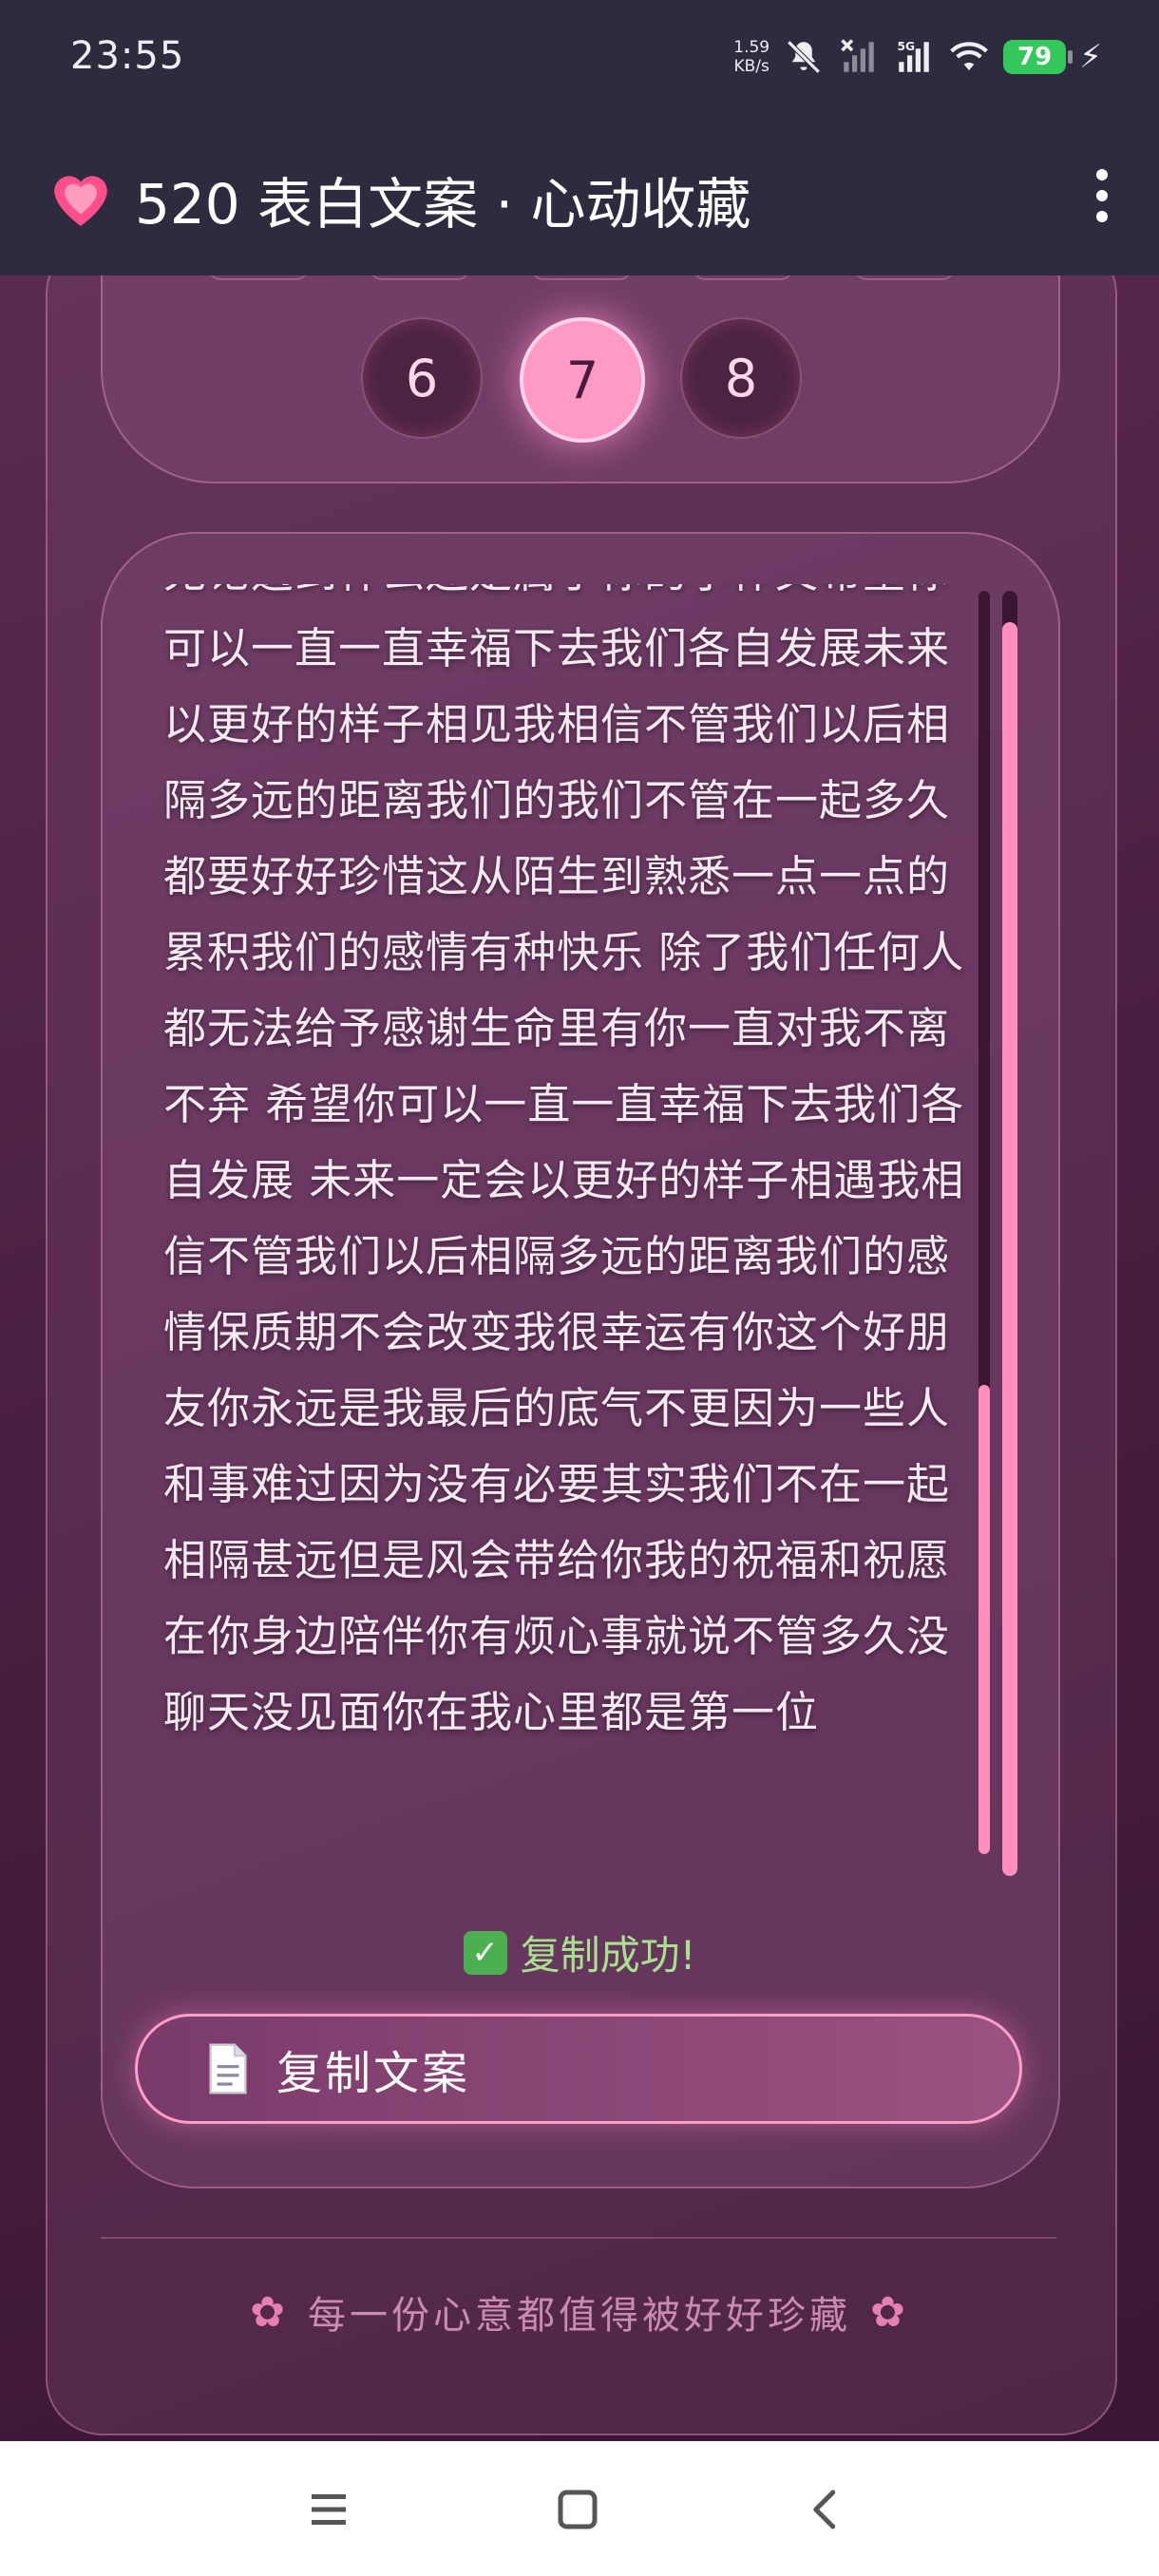 Image resolution: width=1159 pixels, height=2576 pixels. Describe the element at coordinates (1102, 195) in the screenshot. I see `more-vert-icon` at that location.